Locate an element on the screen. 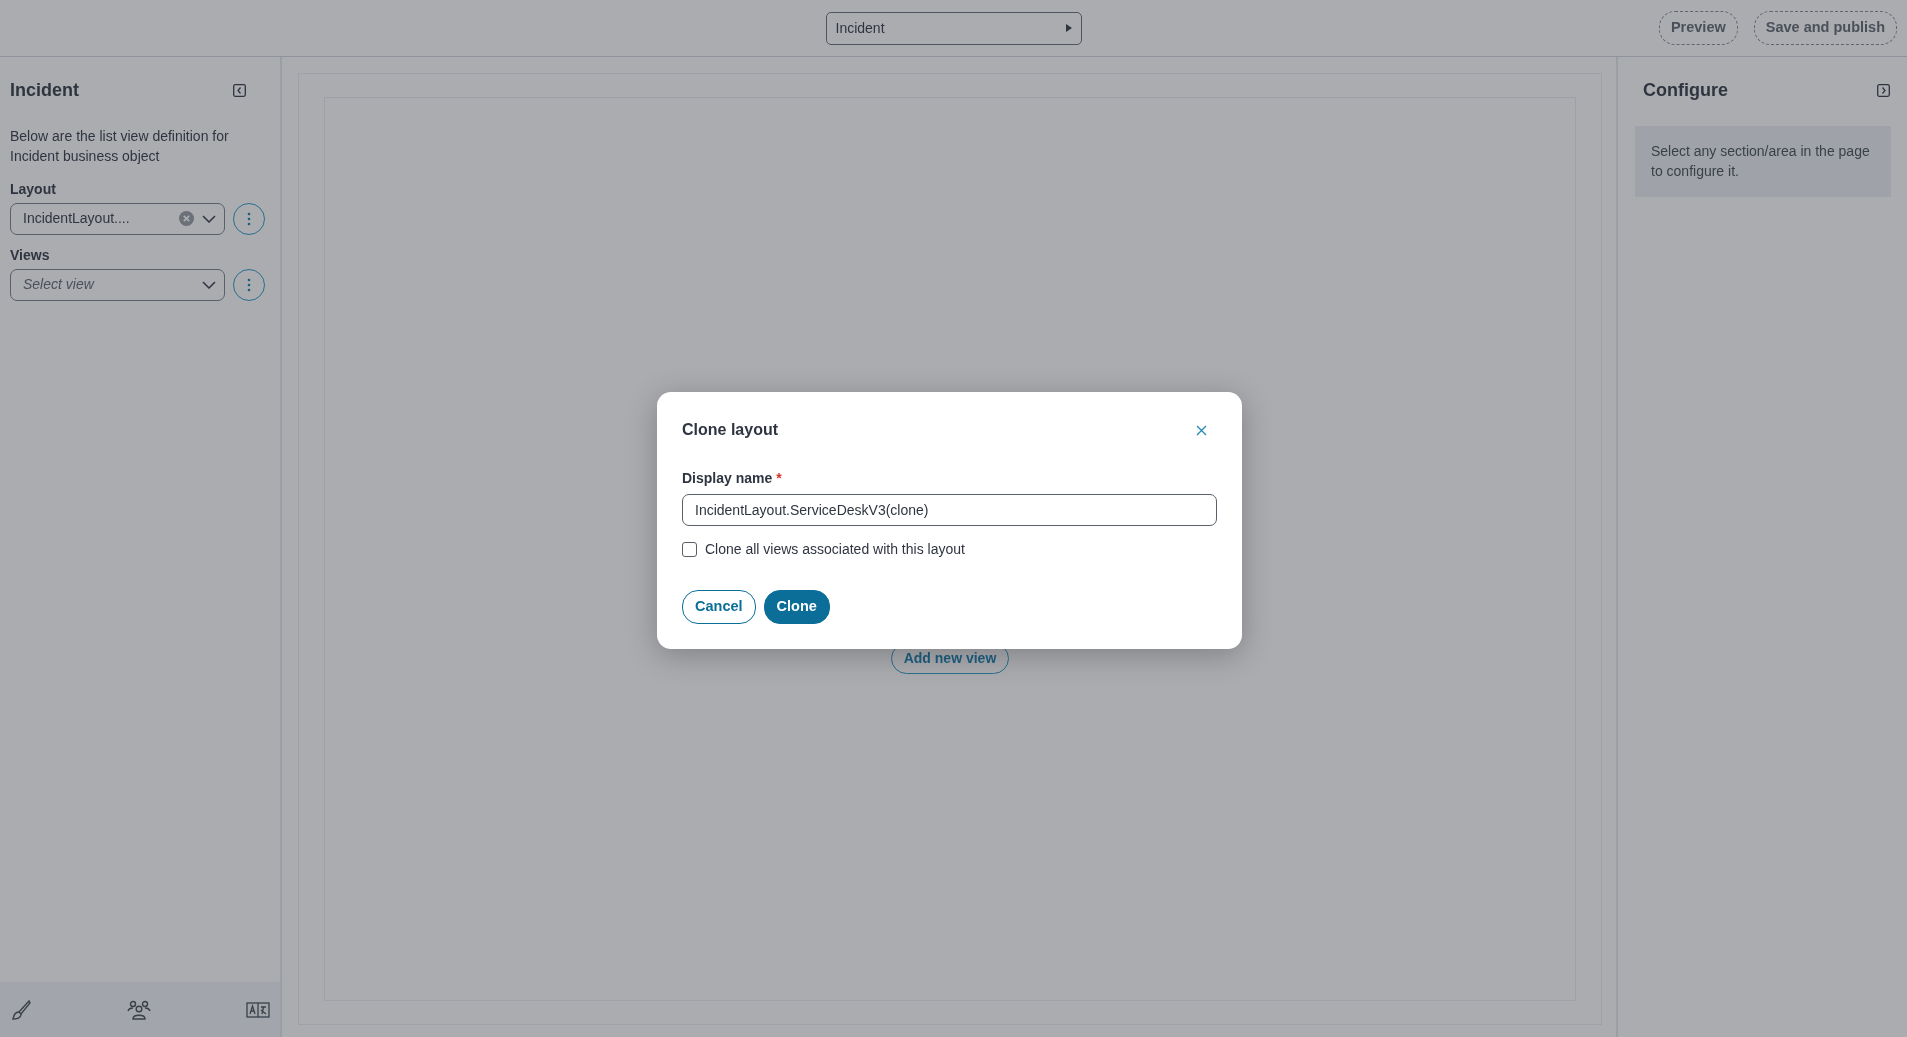 This screenshot has height=1037, width=1907. translate-icon is located at coordinates (258, 1009).